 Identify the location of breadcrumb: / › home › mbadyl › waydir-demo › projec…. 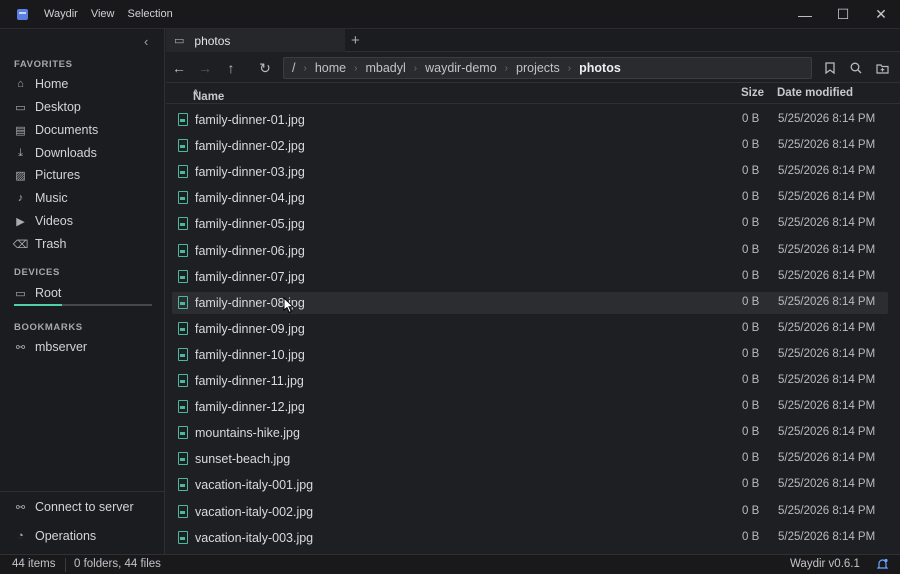
(547, 68).